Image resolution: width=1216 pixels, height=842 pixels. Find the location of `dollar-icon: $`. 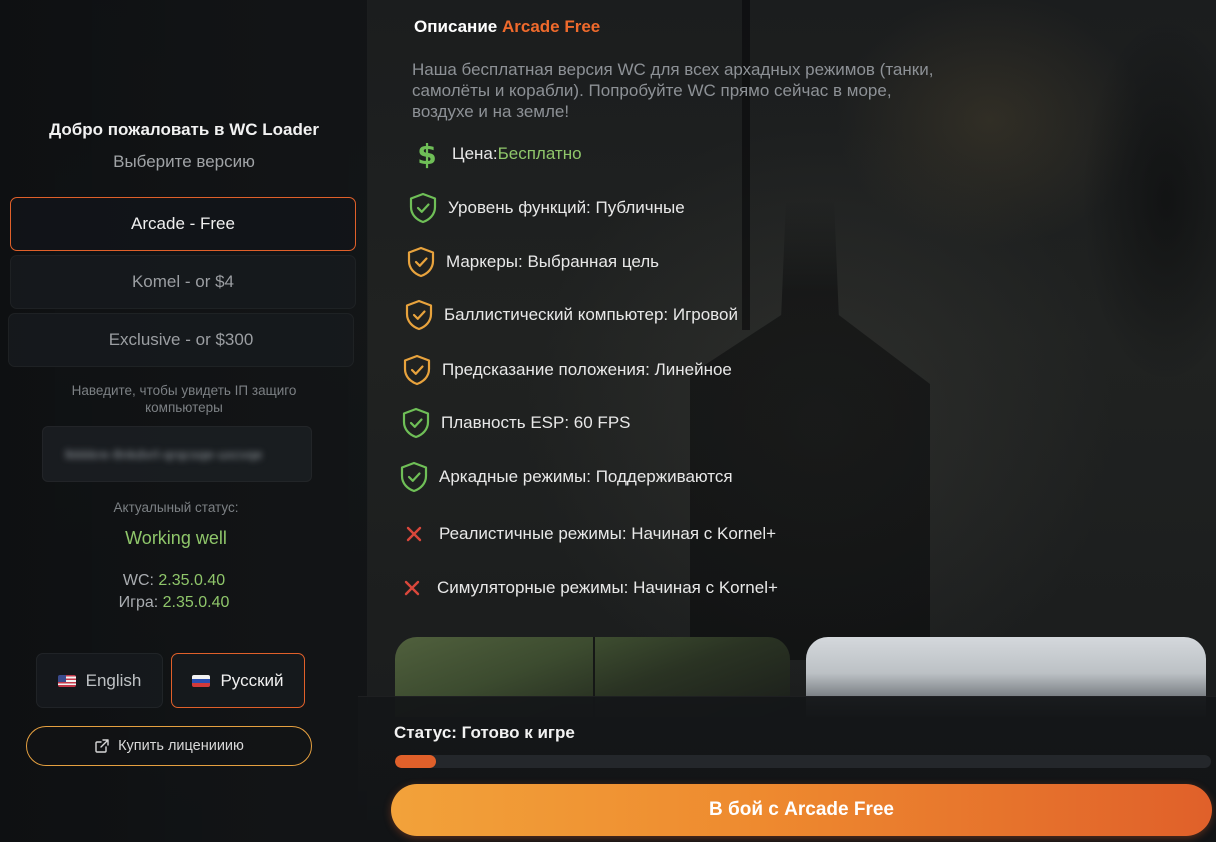

dollar-icon: $ is located at coordinates (427, 154).